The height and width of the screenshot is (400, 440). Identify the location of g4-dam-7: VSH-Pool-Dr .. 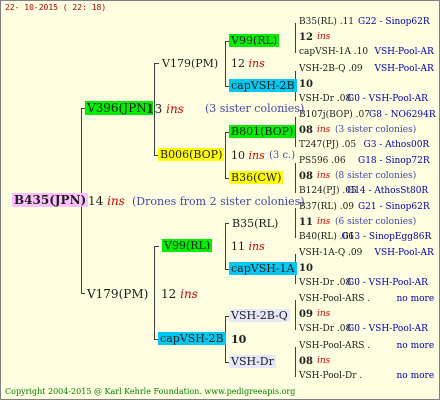
(331, 376).